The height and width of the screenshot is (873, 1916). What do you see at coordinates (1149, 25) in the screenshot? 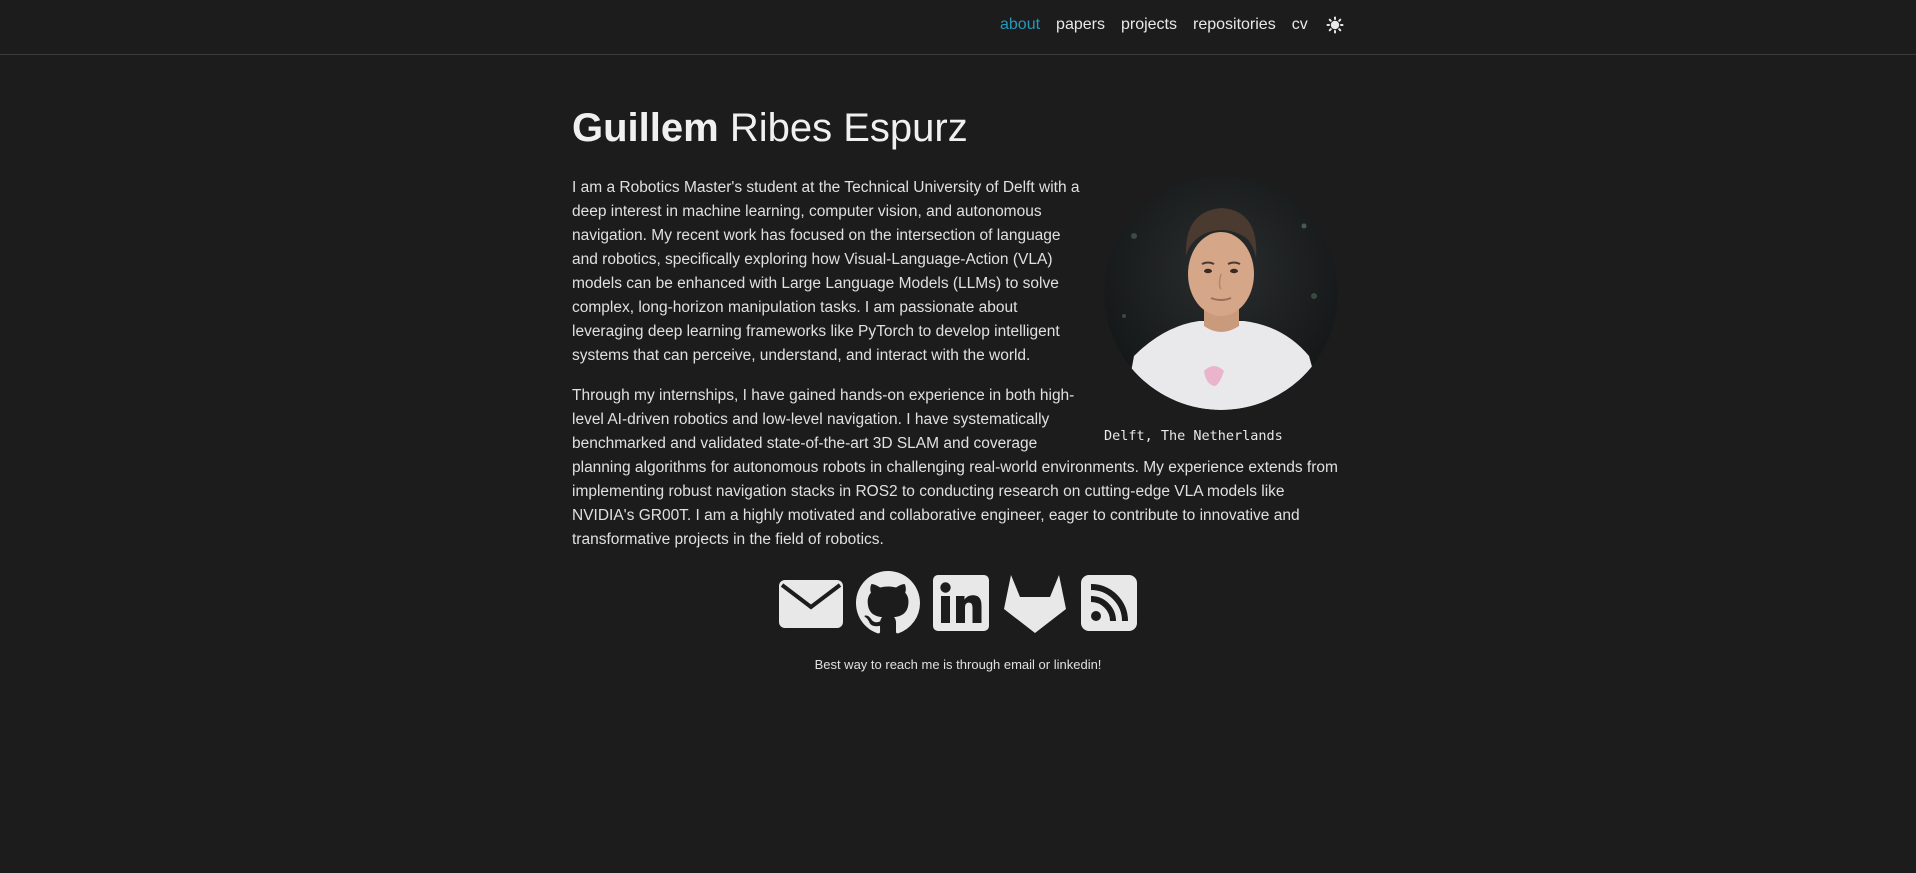
I see `nav-item-projects: projects` at bounding box center [1149, 25].